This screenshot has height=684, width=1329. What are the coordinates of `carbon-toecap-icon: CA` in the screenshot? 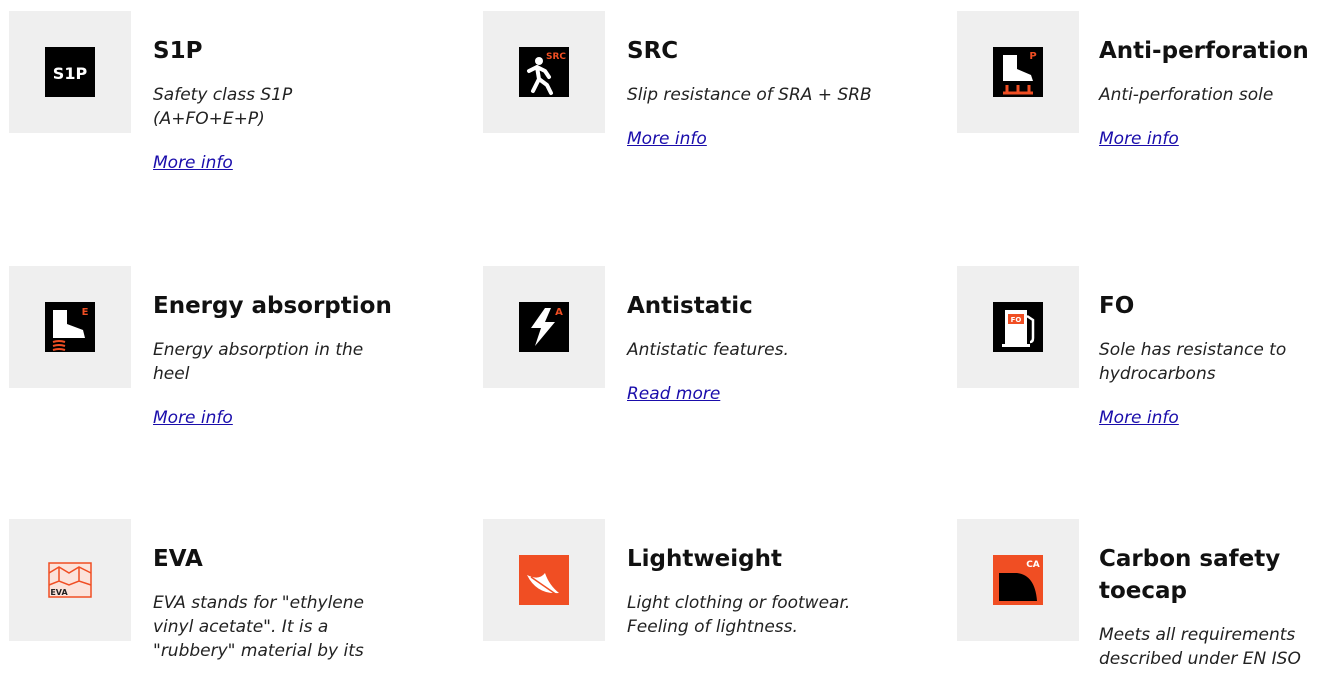 It's located at (1018, 580).